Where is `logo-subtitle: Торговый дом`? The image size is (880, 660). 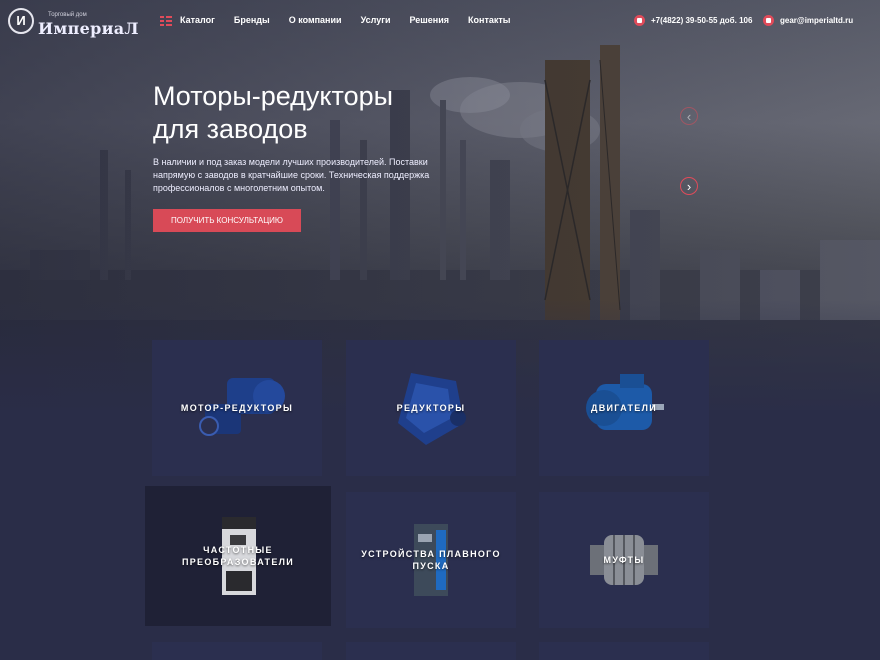 logo-subtitle: Торговый дом is located at coordinates (67, 15).